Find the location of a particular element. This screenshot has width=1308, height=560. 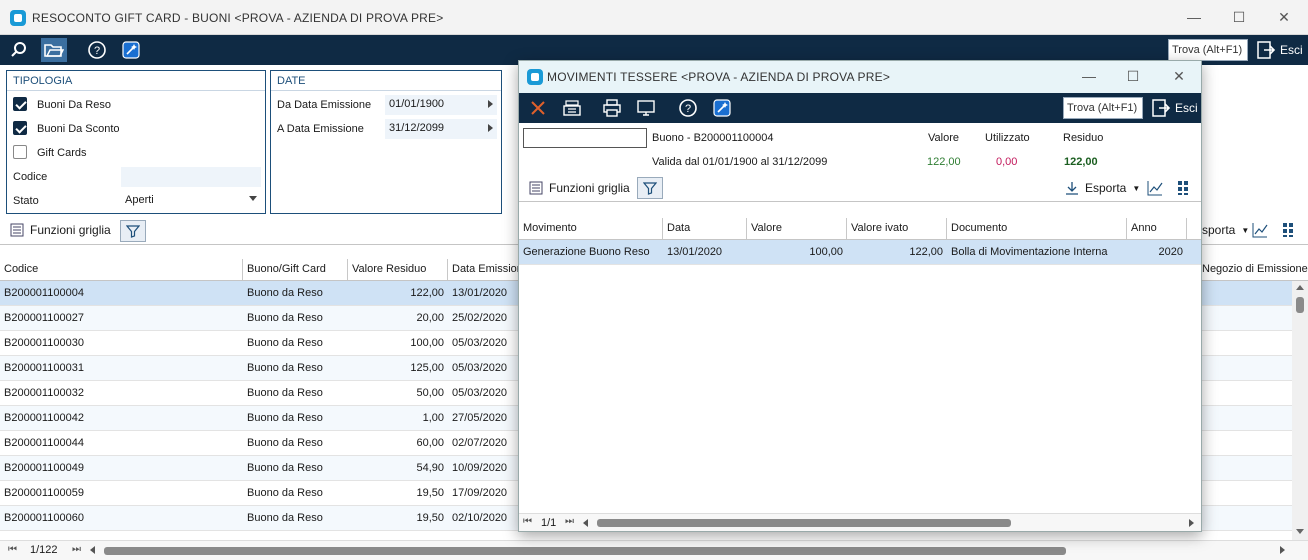

folder-open-icon is located at coordinates (54, 50).